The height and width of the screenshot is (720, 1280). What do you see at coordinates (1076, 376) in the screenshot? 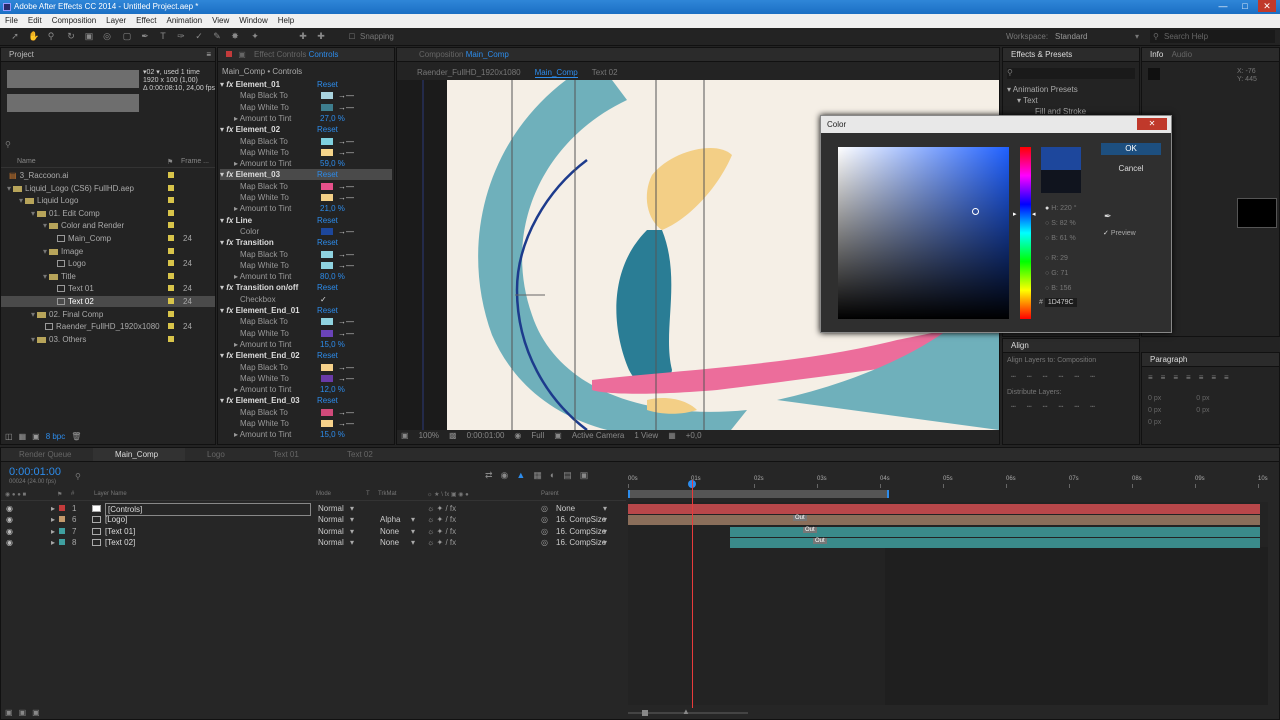
I see `align-vcenter-icon: ┄` at bounding box center [1076, 376].